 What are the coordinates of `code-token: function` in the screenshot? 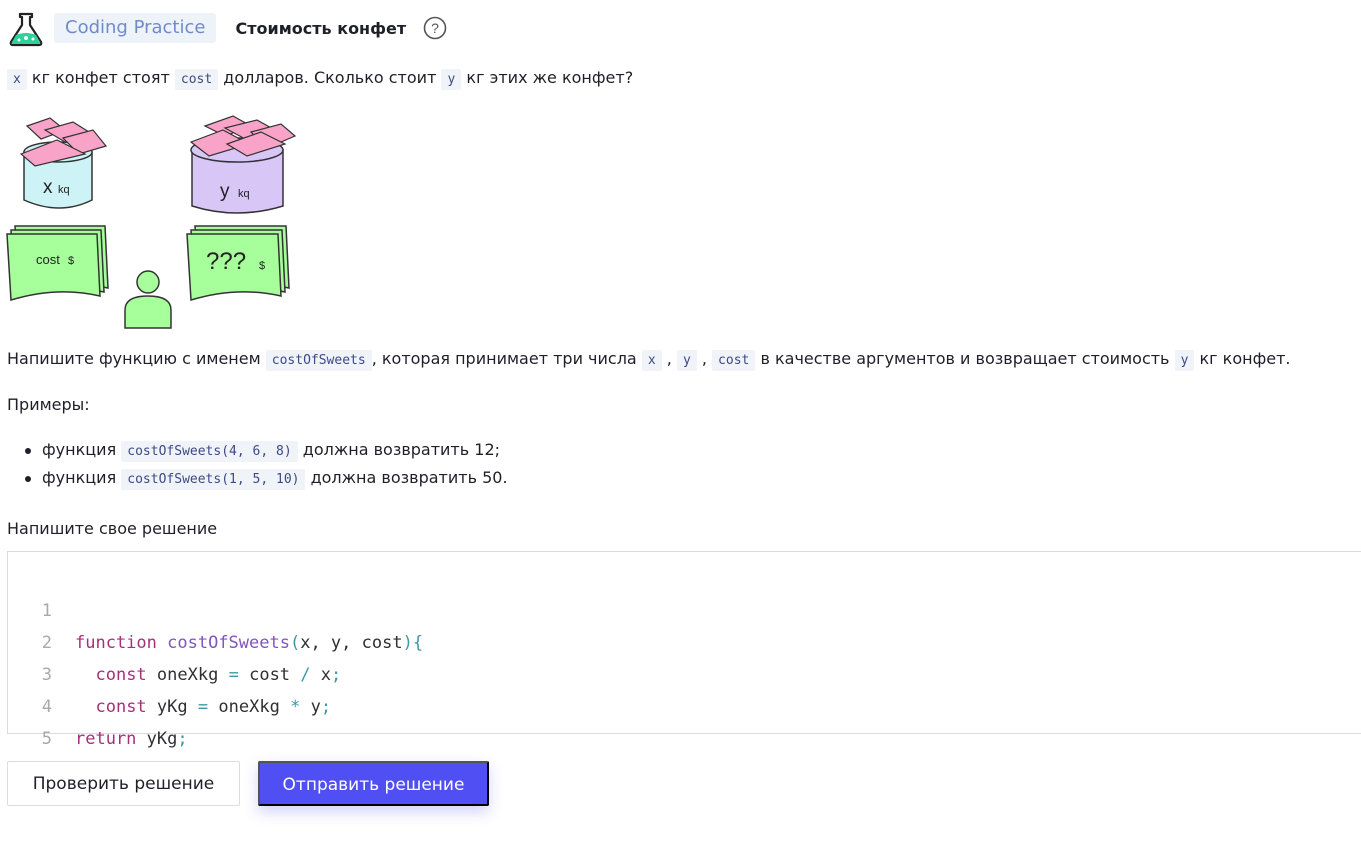 It's located at (116, 643).